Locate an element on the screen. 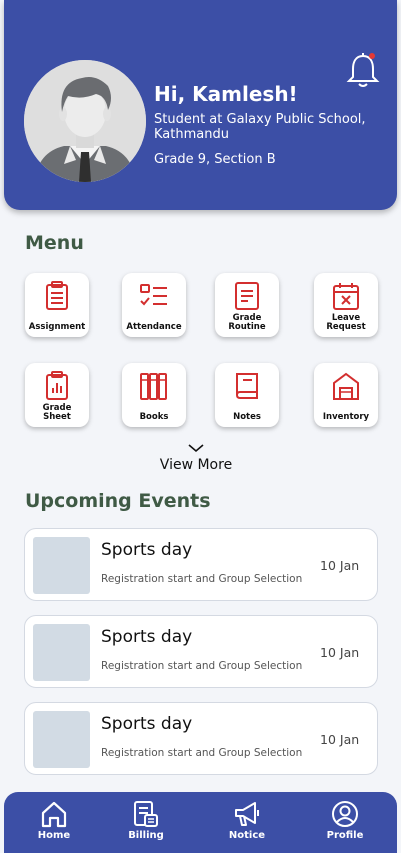 This screenshot has height=853, width=401. clipboard-icon is located at coordinates (57, 295).